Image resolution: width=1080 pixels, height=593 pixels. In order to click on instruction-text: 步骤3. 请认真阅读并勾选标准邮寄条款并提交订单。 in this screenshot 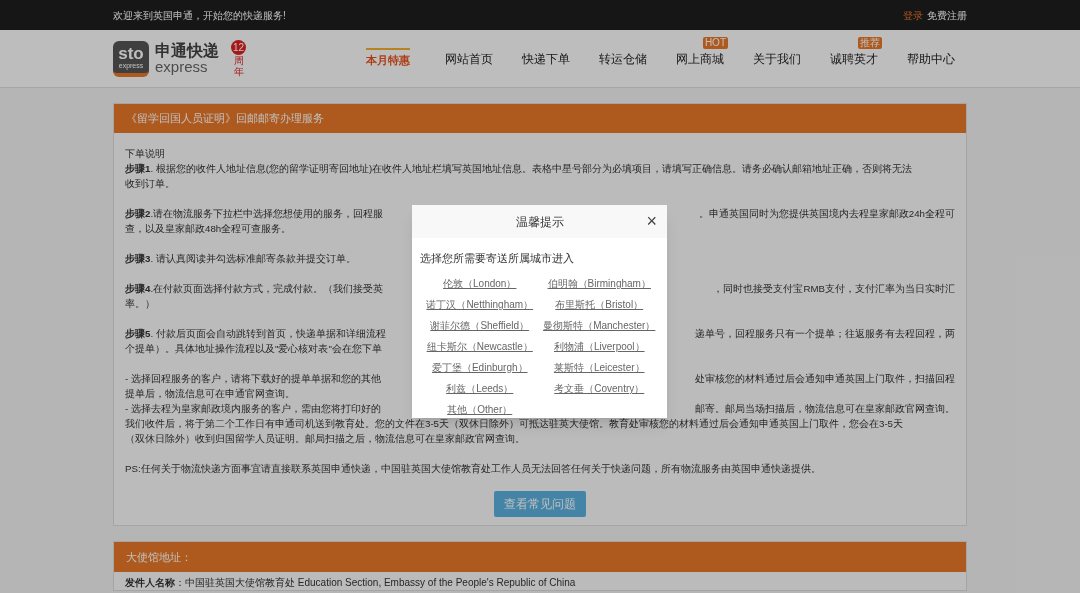, I will do `click(240, 259)`.